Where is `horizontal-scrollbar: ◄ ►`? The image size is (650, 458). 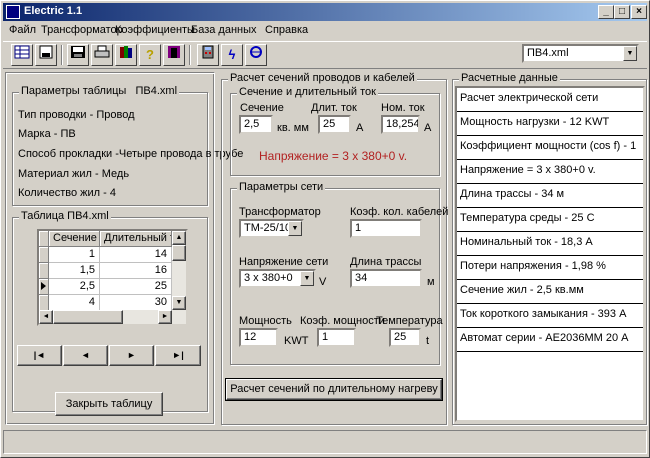
horizontal-scrollbar: ◄ ► is located at coordinates (112, 317).